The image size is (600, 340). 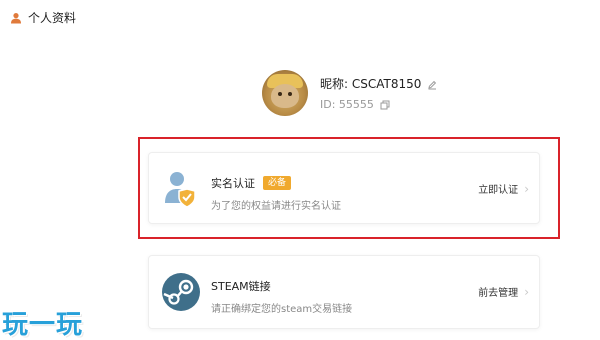 I want to click on edit-icon, so click(x=432, y=84).